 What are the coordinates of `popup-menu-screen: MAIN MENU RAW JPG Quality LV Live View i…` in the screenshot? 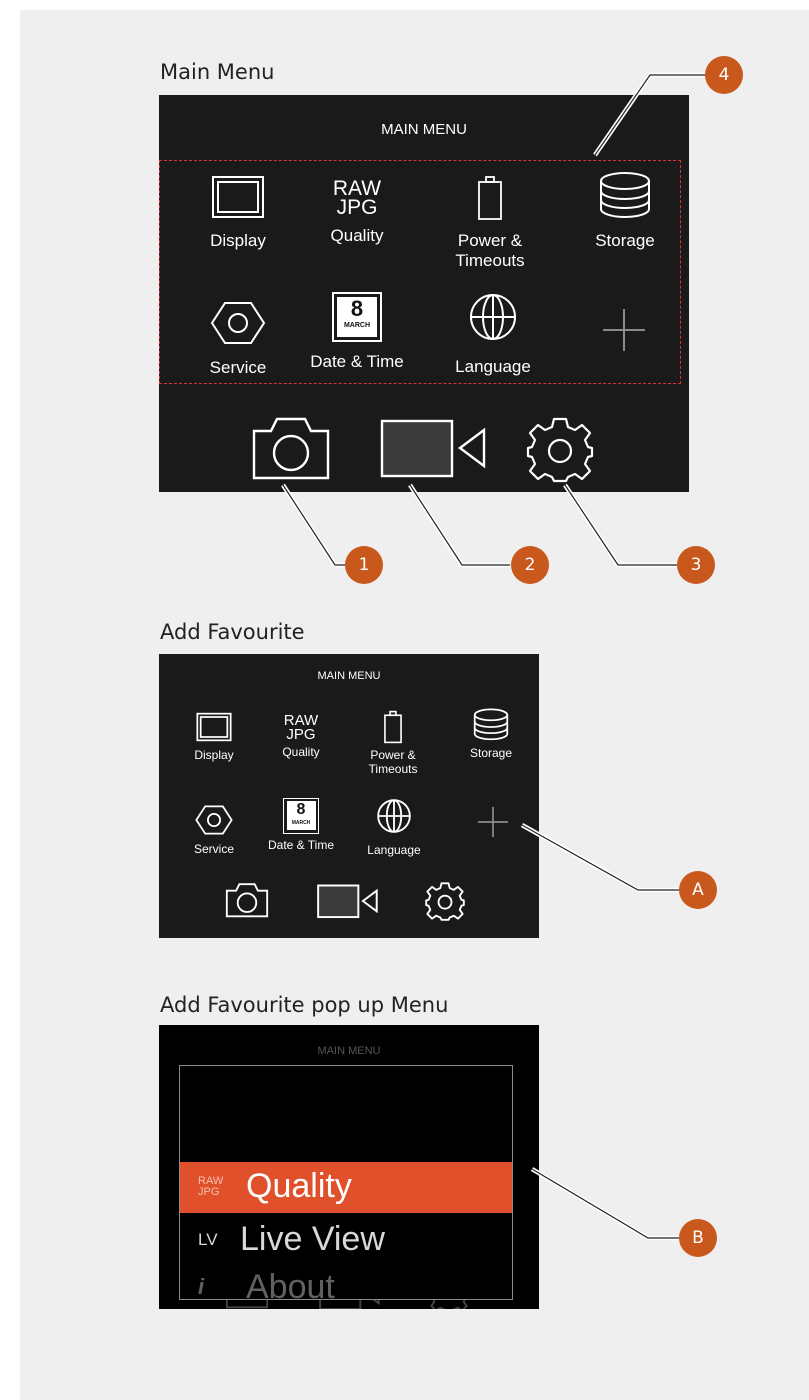 It's located at (349, 1167).